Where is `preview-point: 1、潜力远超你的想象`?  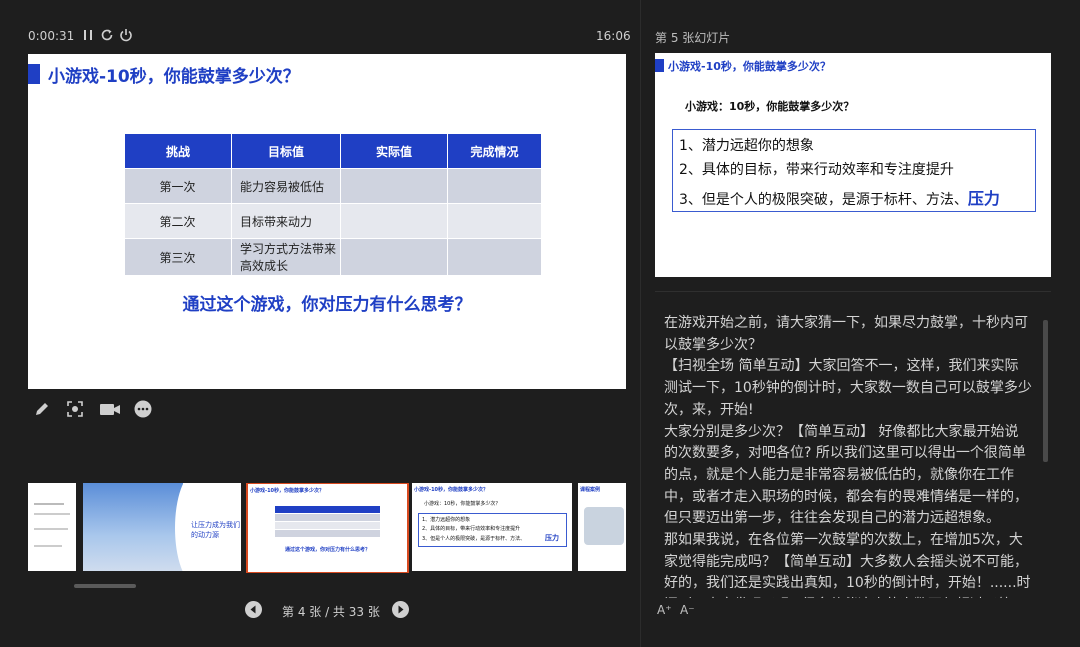
preview-point: 1、潜力远超你的想象 is located at coordinates (746, 146).